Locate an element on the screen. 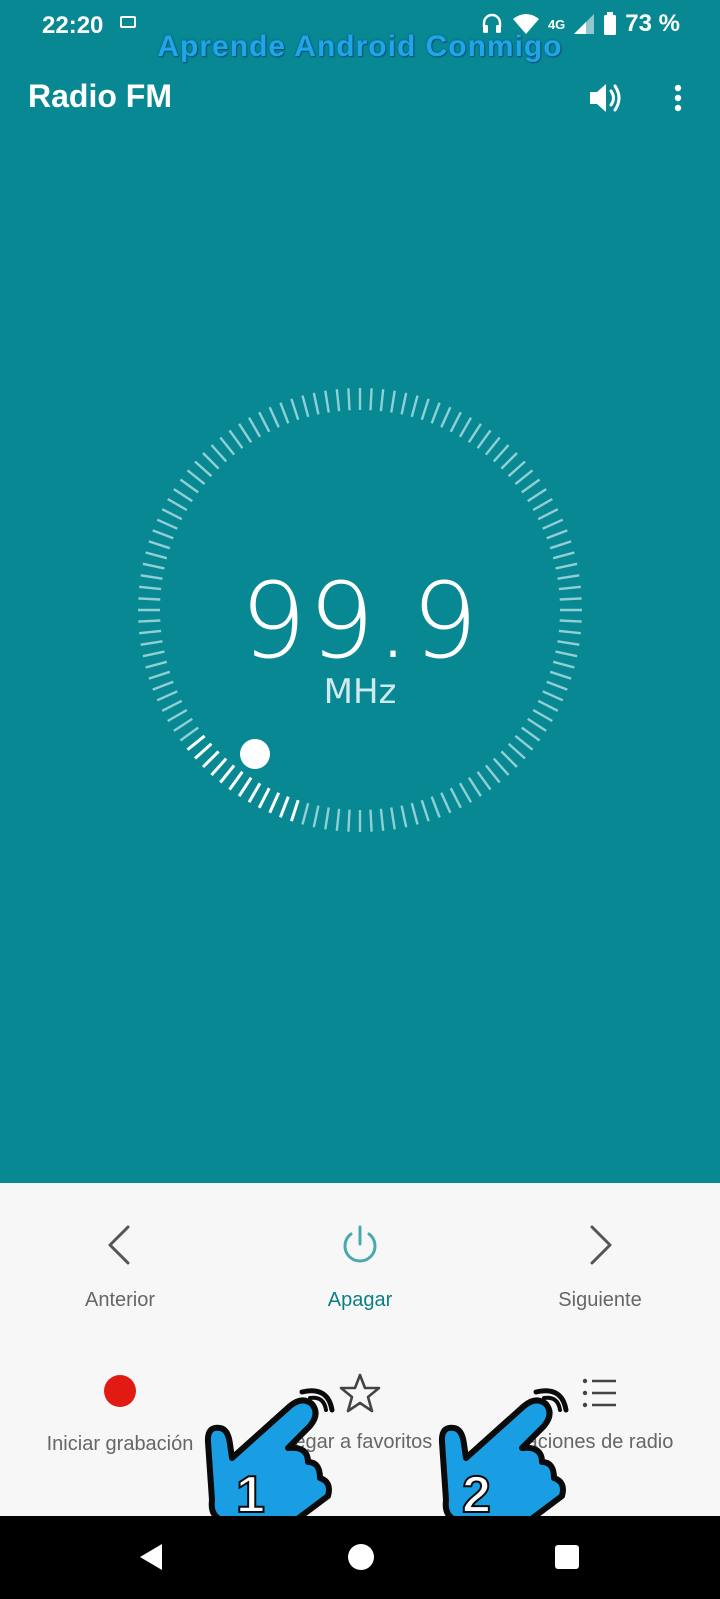 The width and height of the screenshot is (720, 1599). tutorial-hand-icon-1: 1 is located at coordinates (269, 1456).